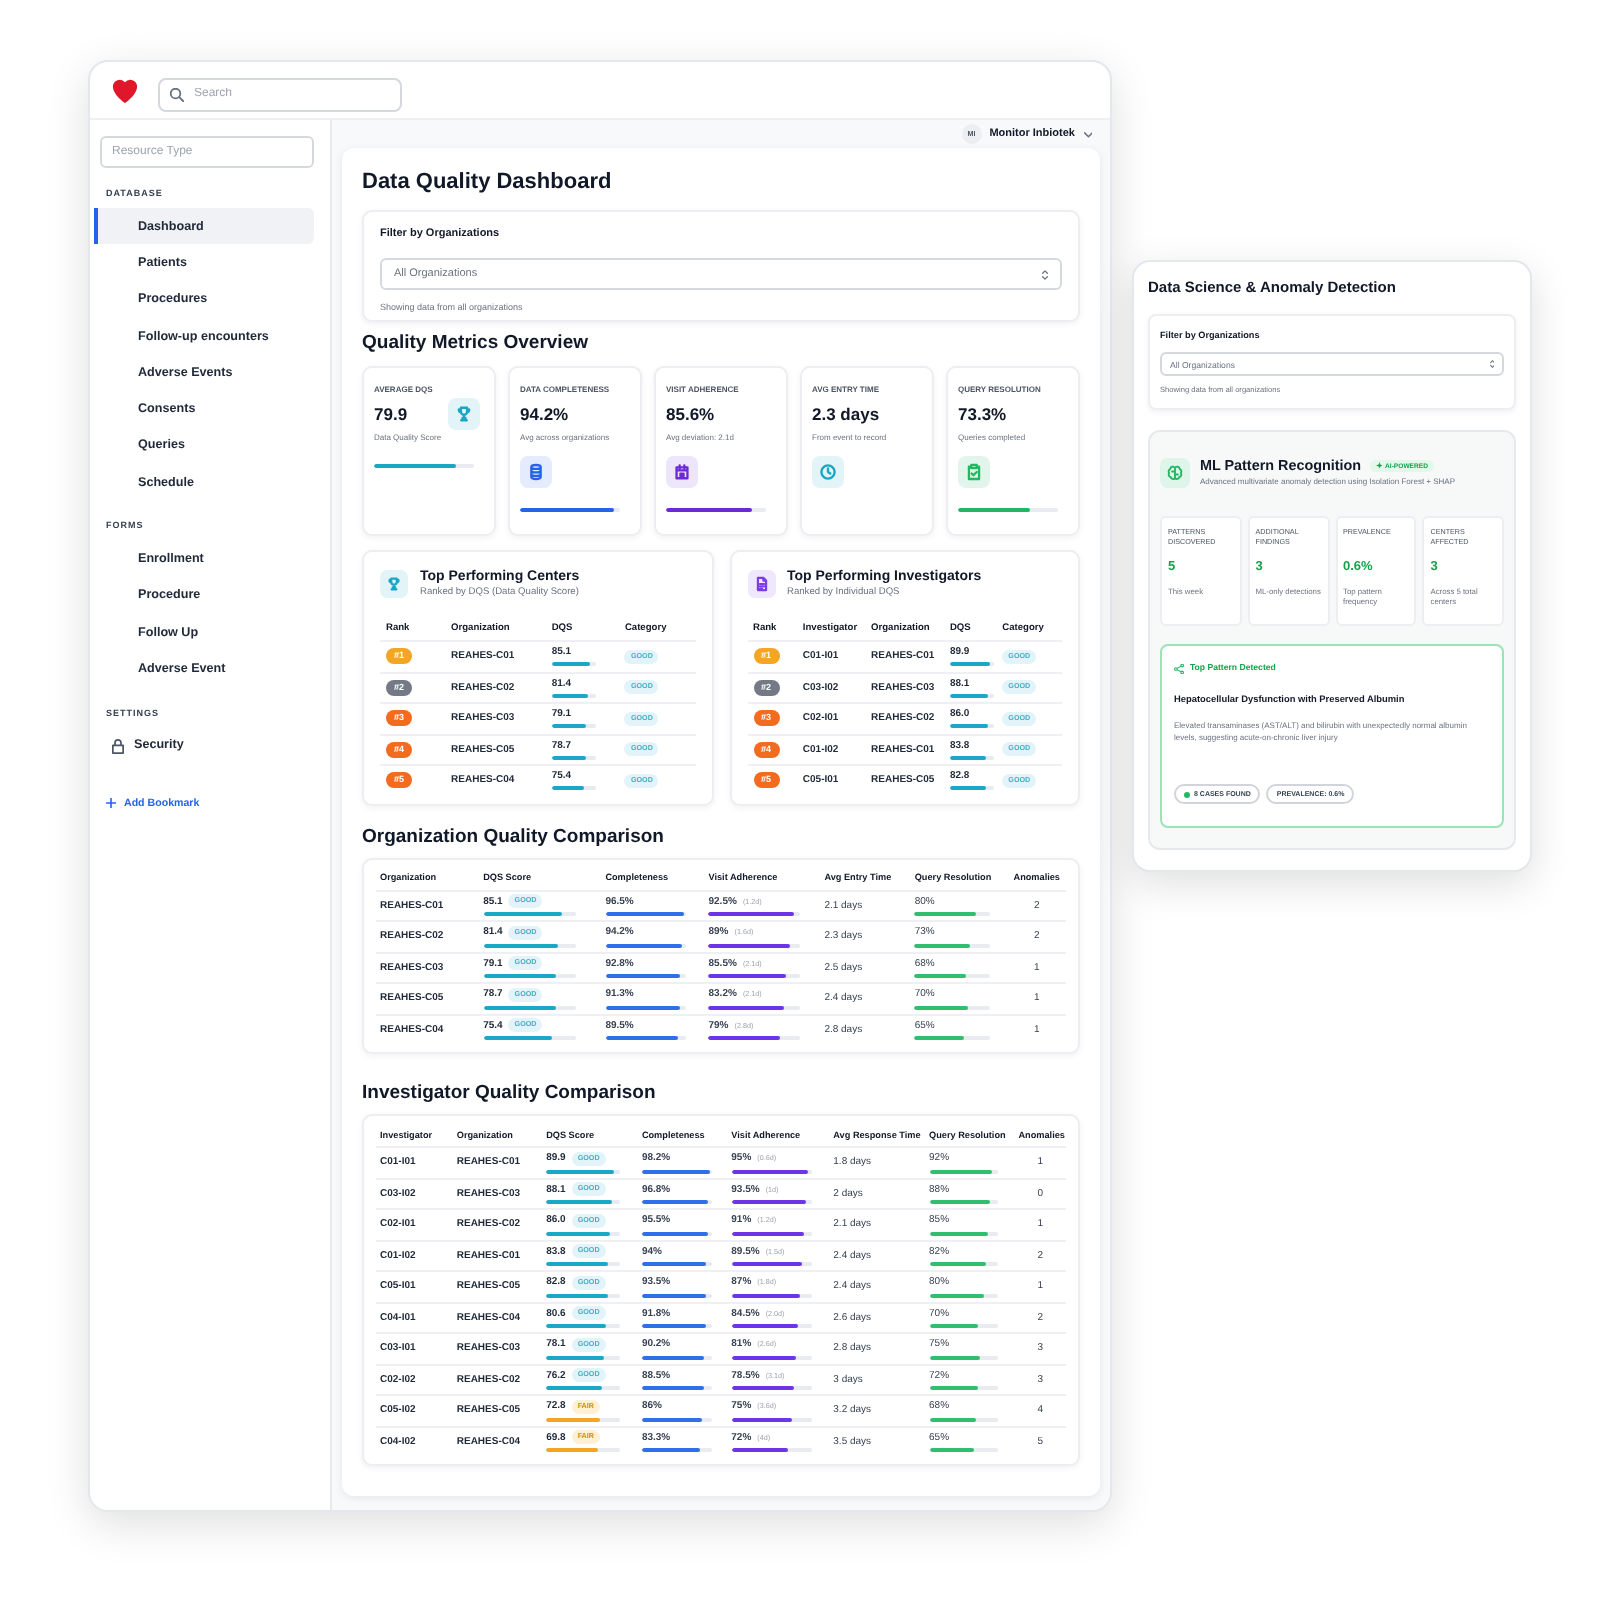  I want to click on metric-value: 73.3%, so click(982, 415).